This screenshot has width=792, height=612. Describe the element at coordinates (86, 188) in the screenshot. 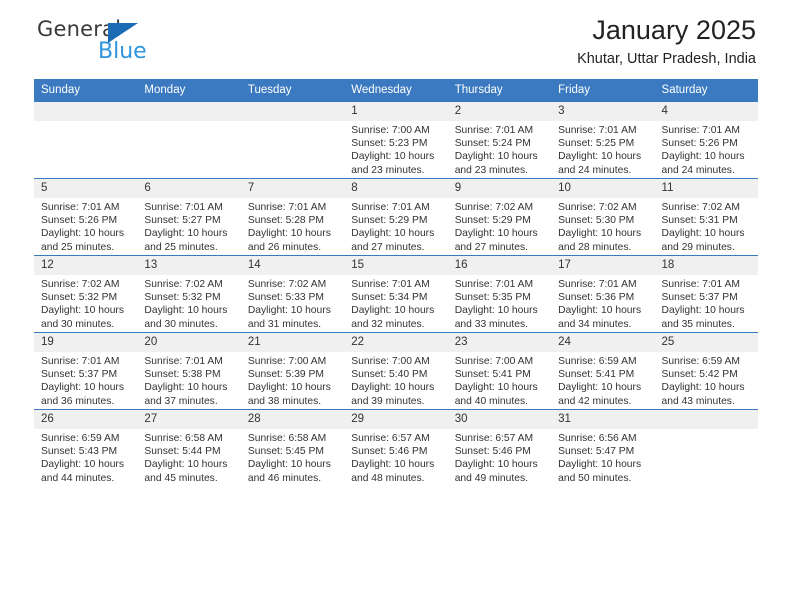

I see `day-number: 5` at that location.